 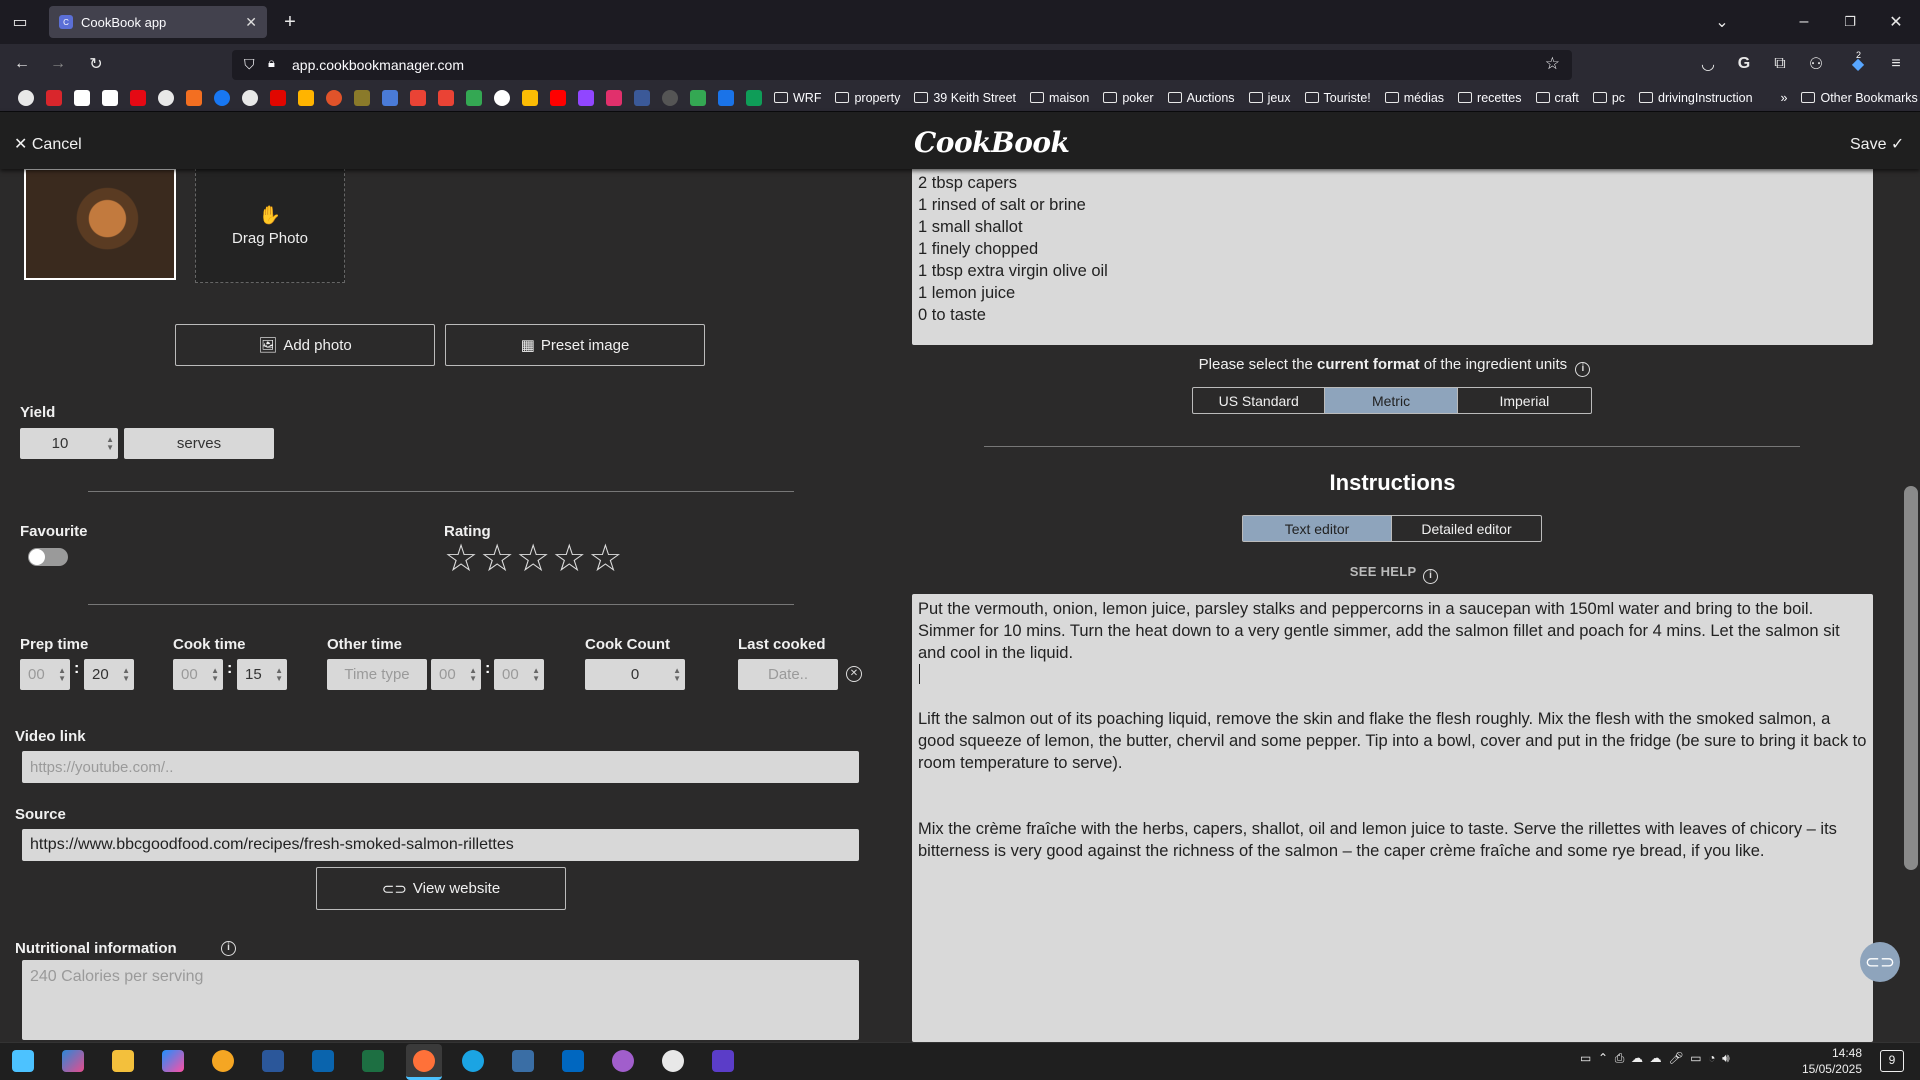 What do you see at coordinates (440, 767) in the screenshot?
I see `video-link-input: https://youtube.com/..` at bounding box center [440, 767].